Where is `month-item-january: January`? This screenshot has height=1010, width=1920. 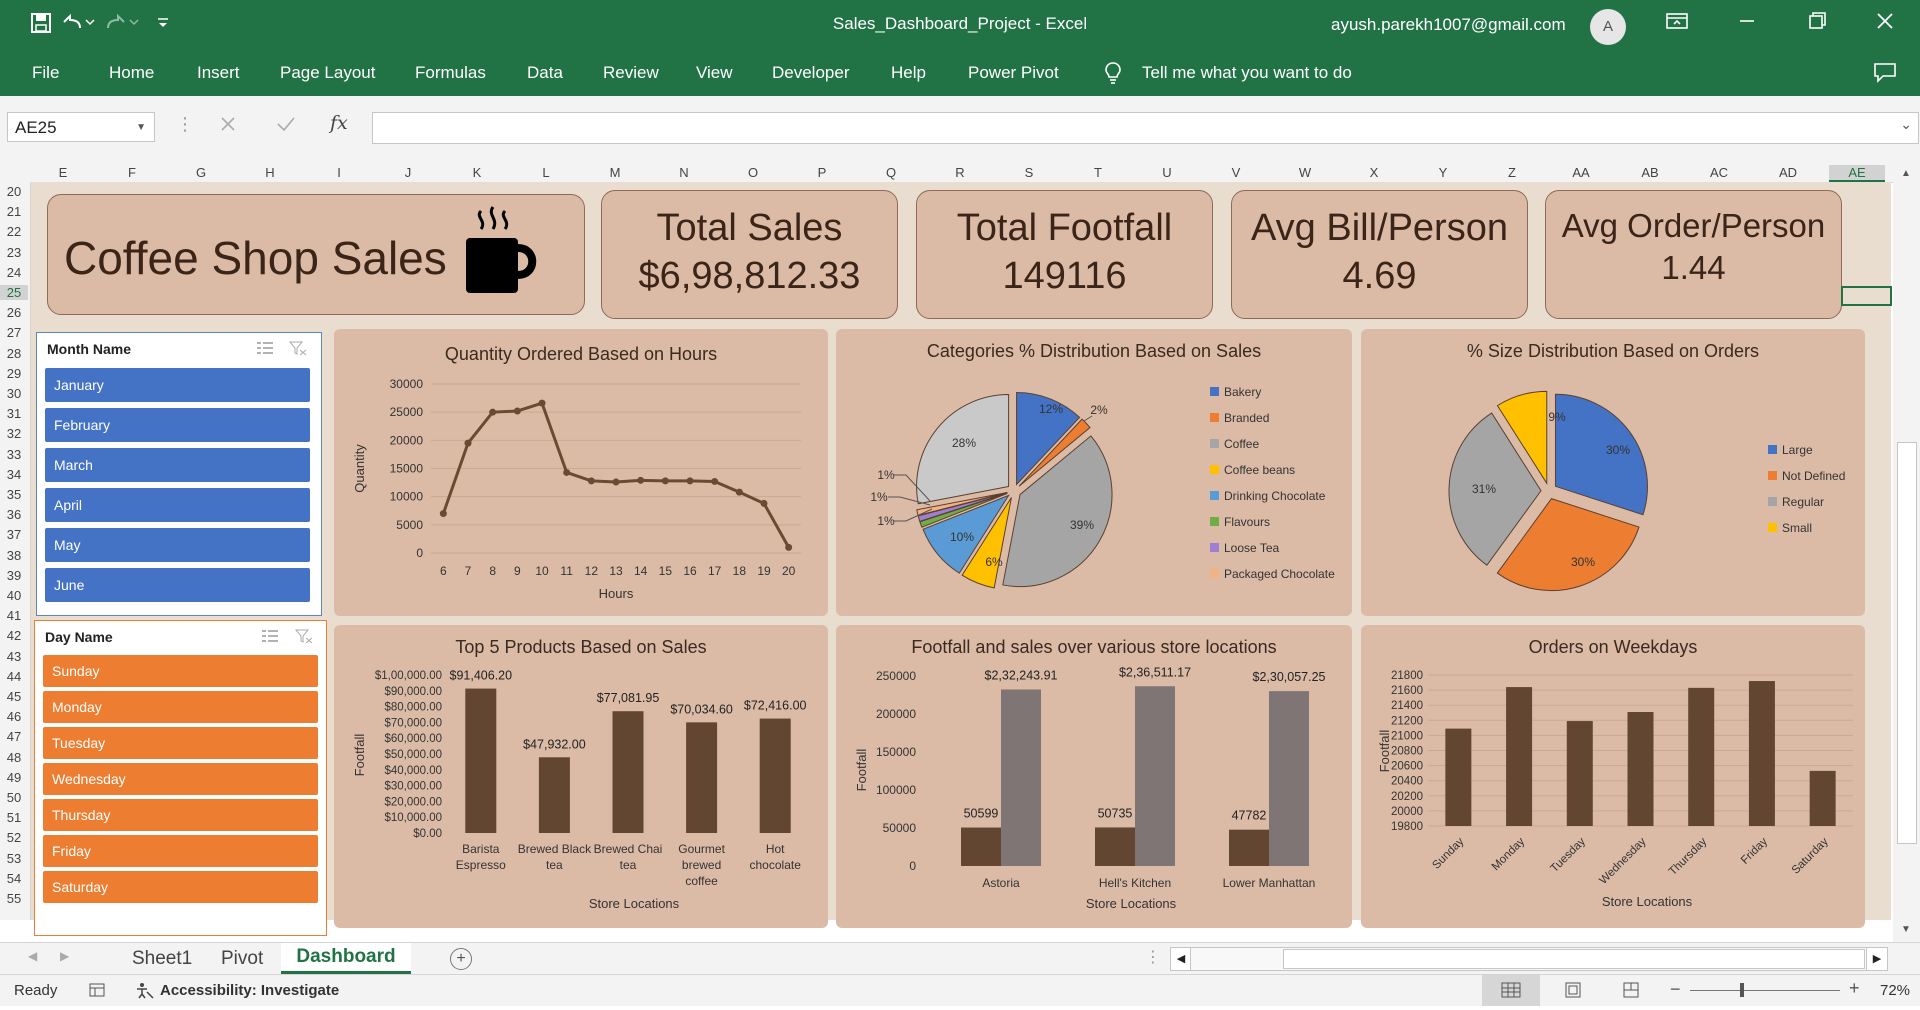 month-item-january: January is located at coordinates (177, 385).